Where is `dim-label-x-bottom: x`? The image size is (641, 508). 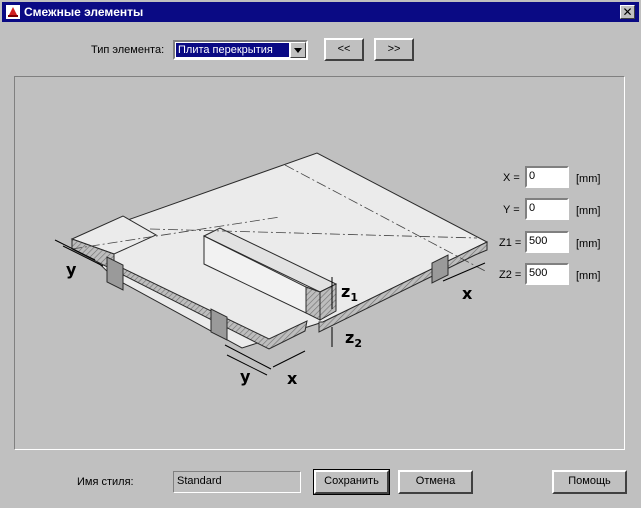
dim-label-x-bottom: x is located at coordinates (292, 378).